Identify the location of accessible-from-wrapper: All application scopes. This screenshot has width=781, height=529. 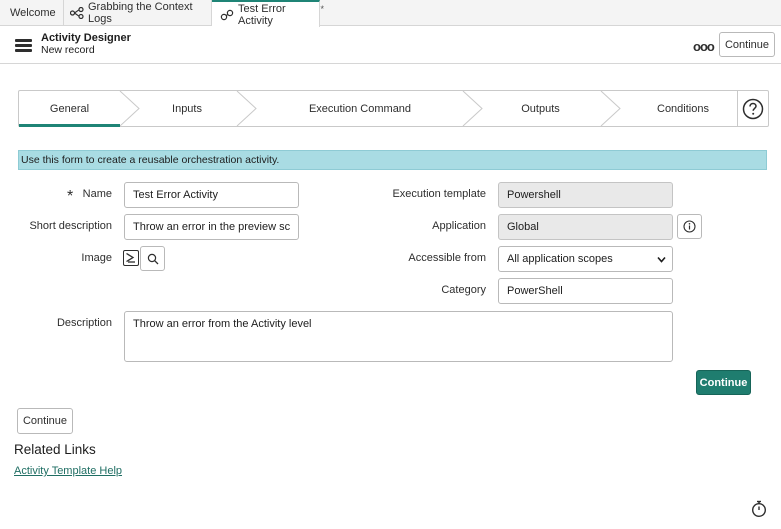
(585, 259).